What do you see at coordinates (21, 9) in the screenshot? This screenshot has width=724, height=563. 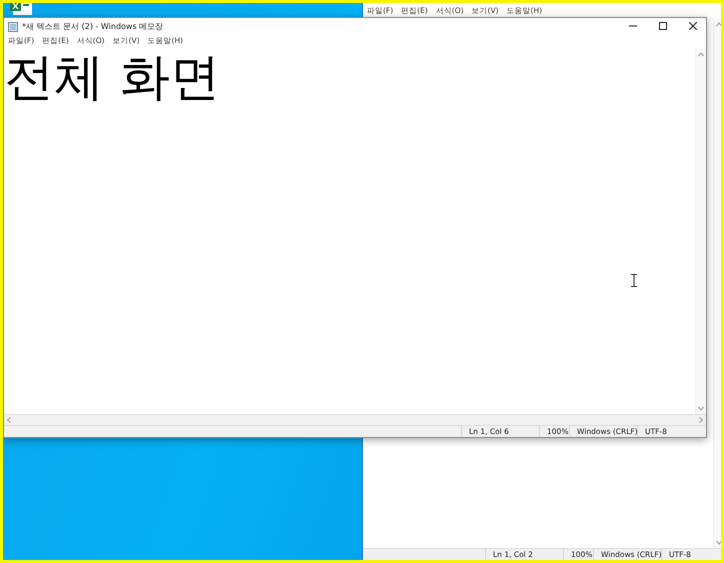 I see `spreadsheet-icon` at bounding box center [21, 9].